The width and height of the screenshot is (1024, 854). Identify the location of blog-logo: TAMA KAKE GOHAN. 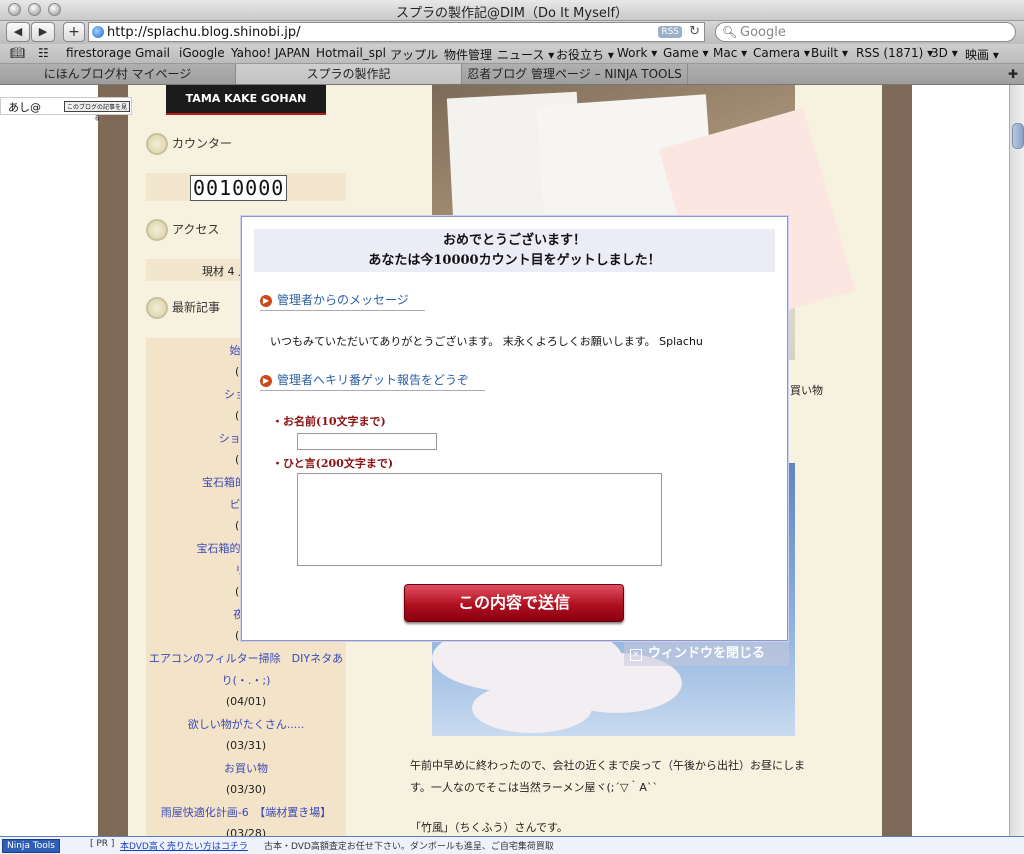
(246, 100).